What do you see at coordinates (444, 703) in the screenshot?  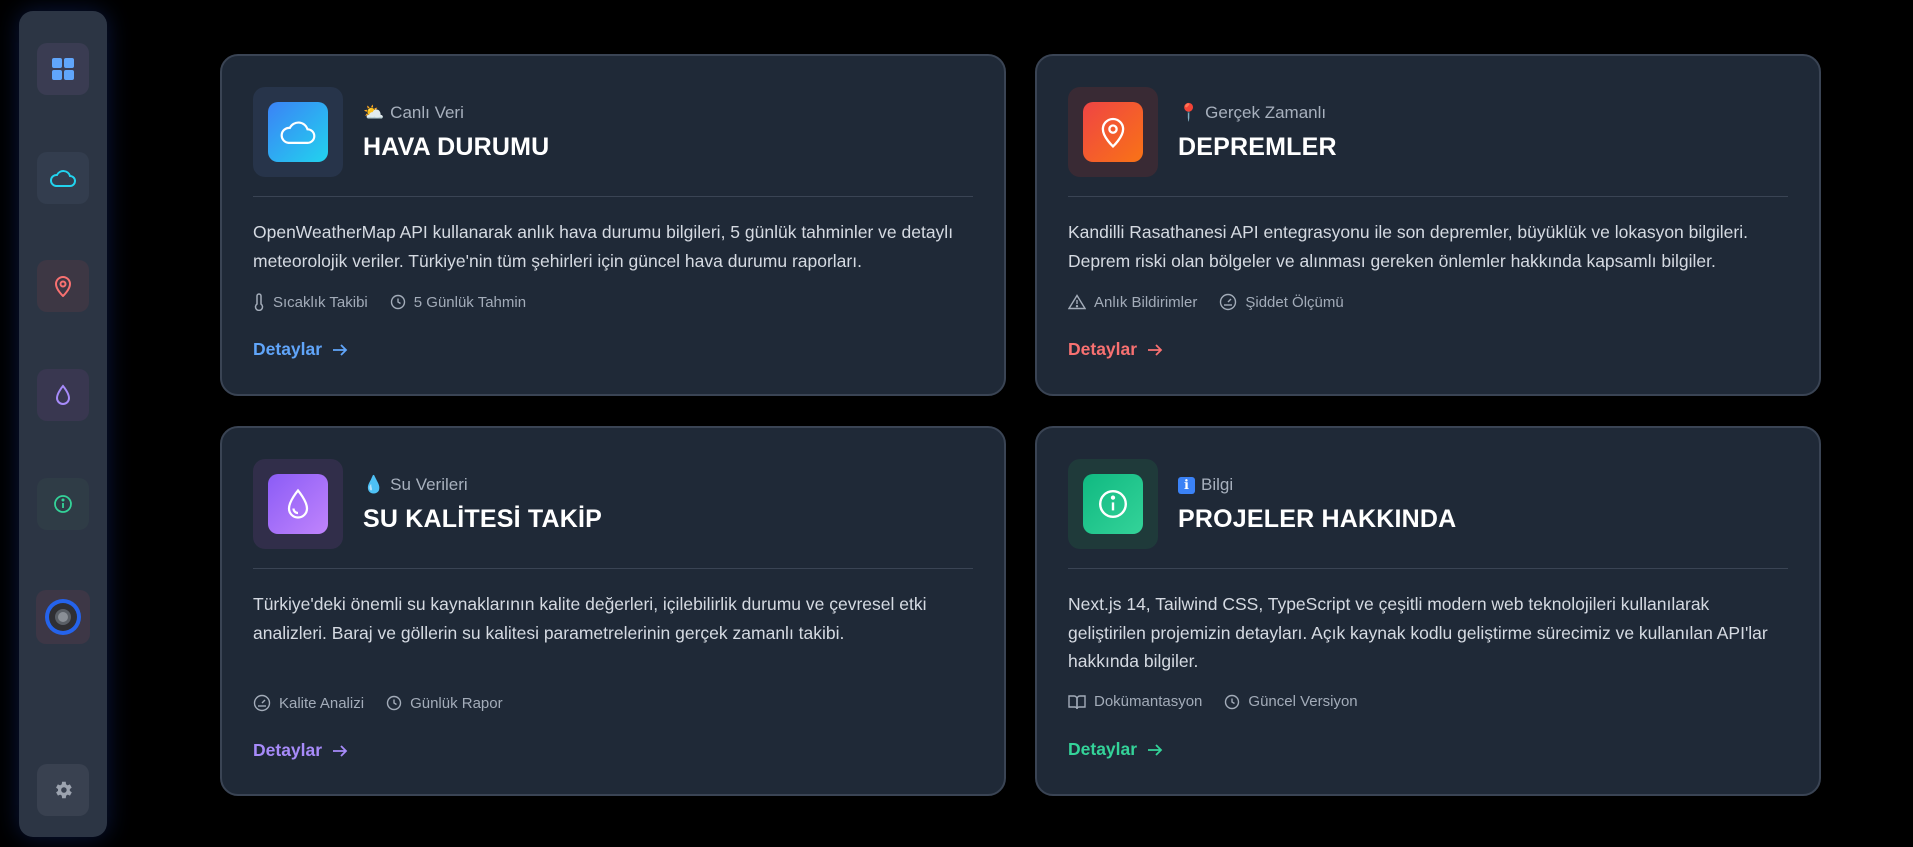 I see `tag: Günlük Rapor` at bounding box center [444, 703].